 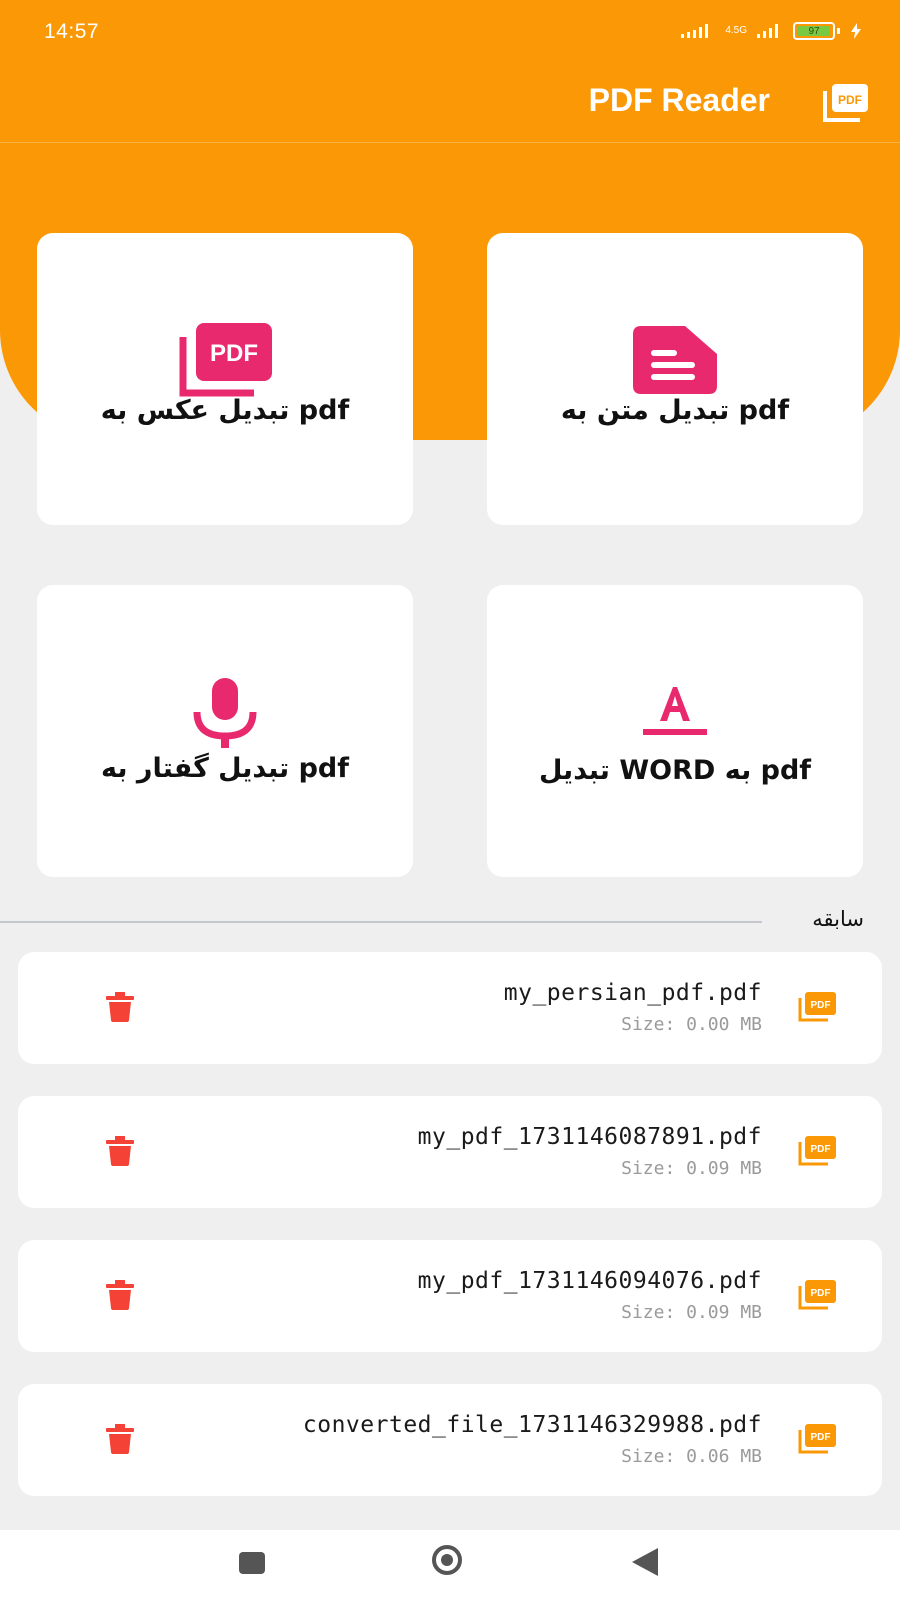 I want to click on charging-icon, so click(x=856, y=31).